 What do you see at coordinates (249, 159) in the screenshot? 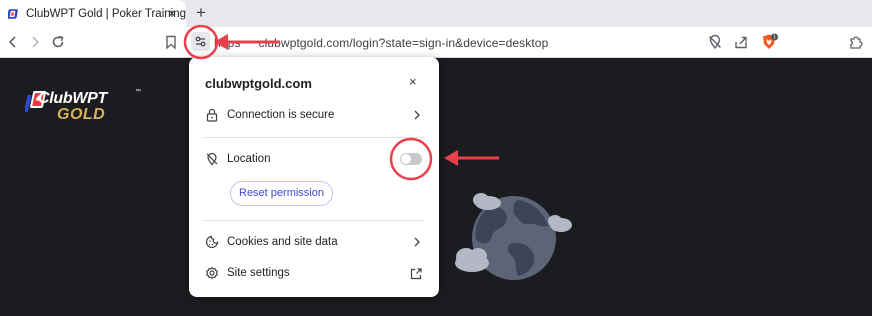
I see `location-label: Location` at bounding box center [249, 159].